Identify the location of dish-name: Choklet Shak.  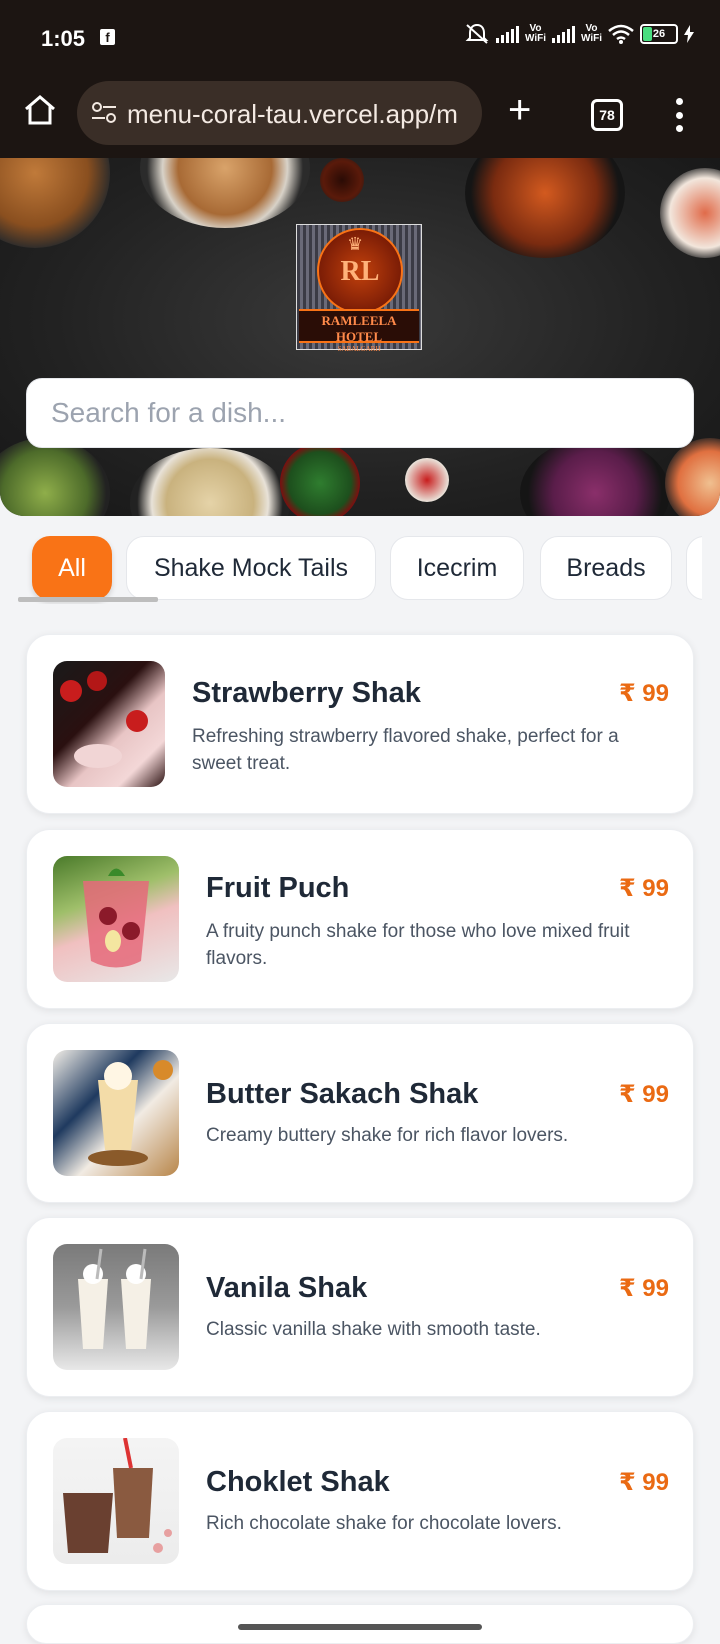
(298, 1482).